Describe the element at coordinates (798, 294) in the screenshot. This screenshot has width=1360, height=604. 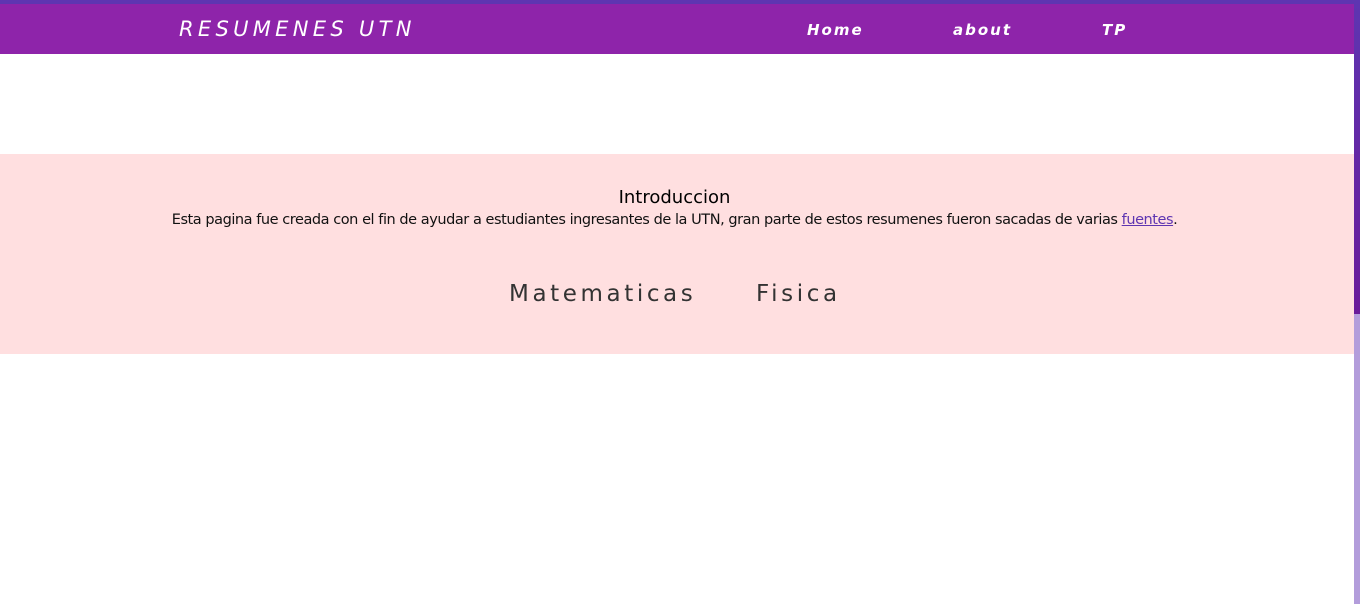
I see `subject-link-fisica: Fisica` at that location.